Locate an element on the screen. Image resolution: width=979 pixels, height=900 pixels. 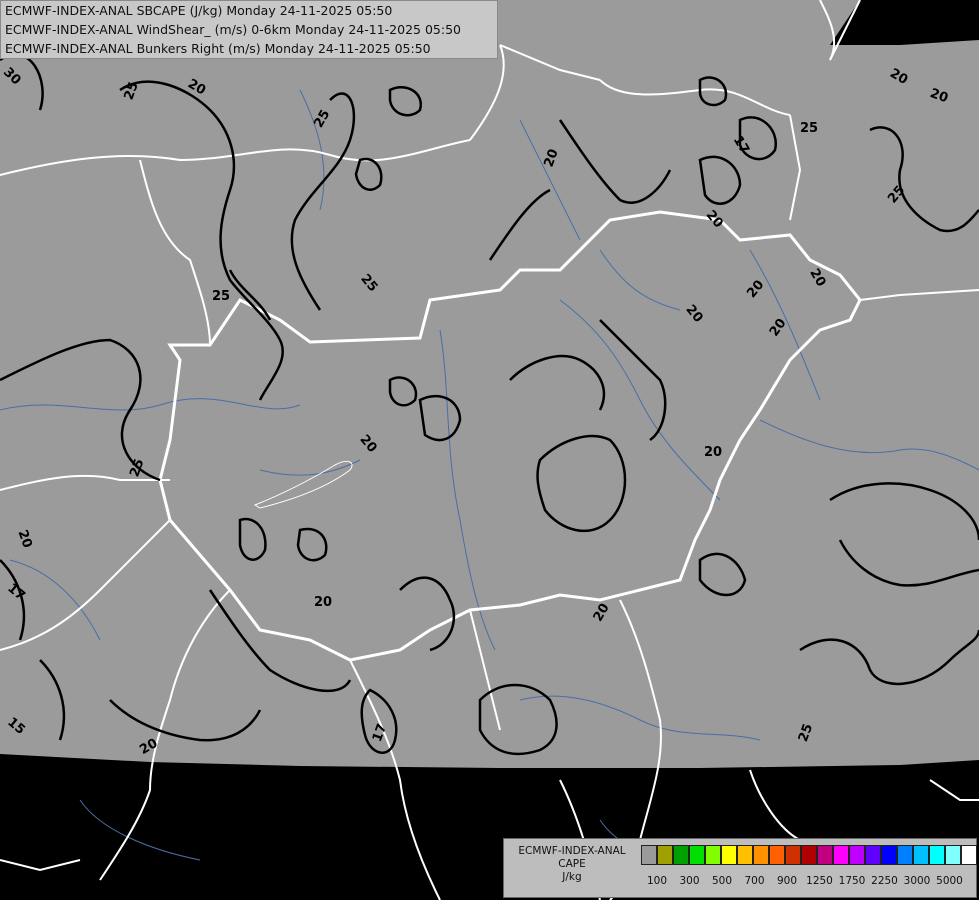
legend-tick-label: 700 is located at coordinates (754, 881).